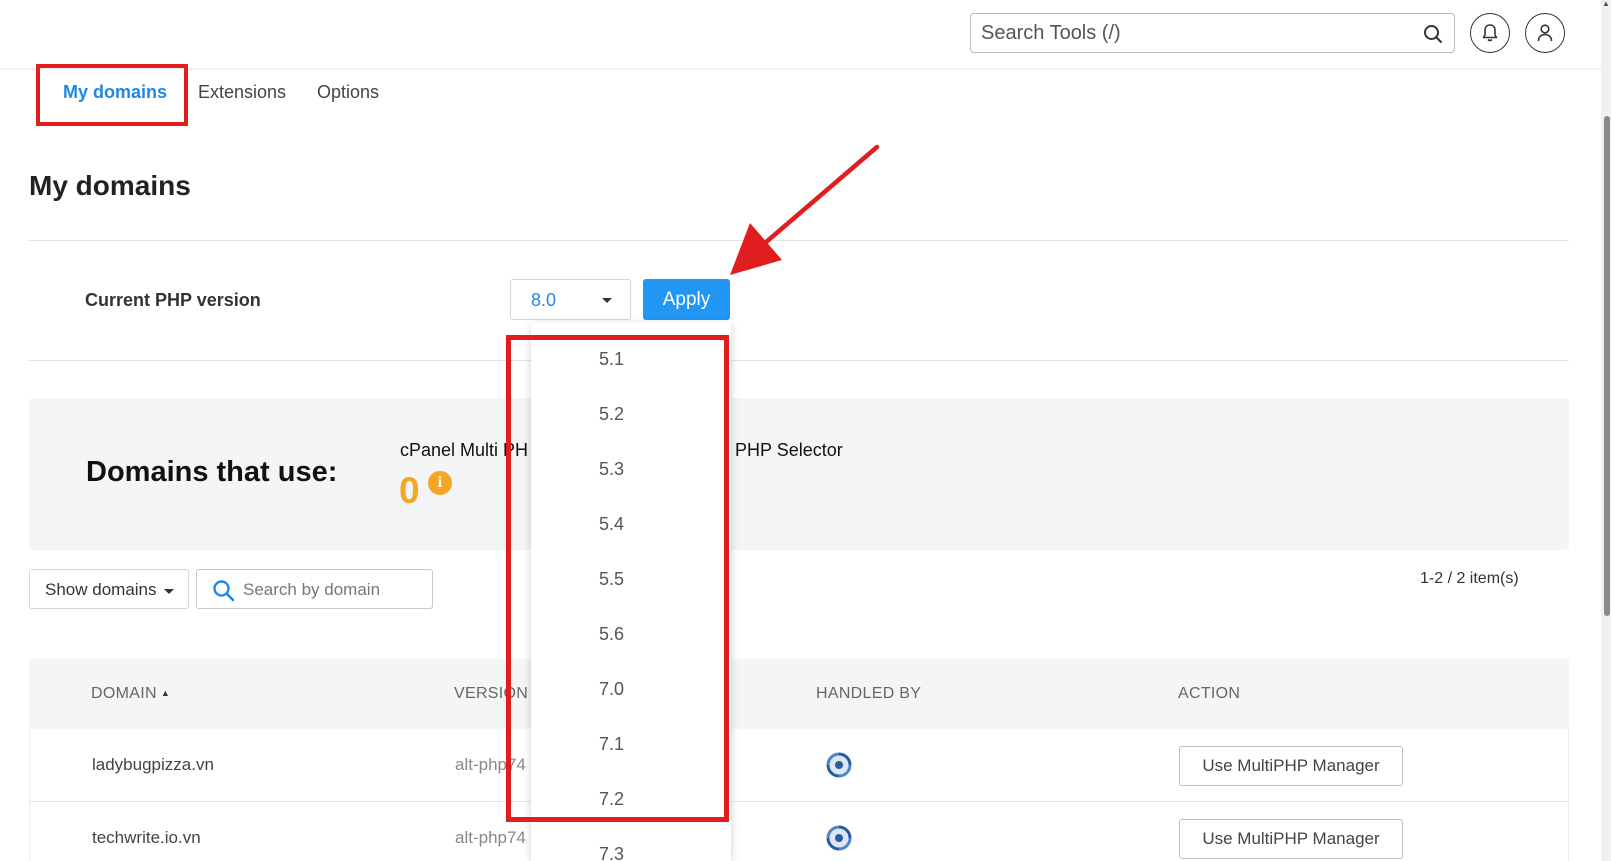 This screenshot has height=861, width=1611. What do you see at coordinates (110, 185) in the screenshot?
I see `page-title: My domains` at bounding box center [110, 185].